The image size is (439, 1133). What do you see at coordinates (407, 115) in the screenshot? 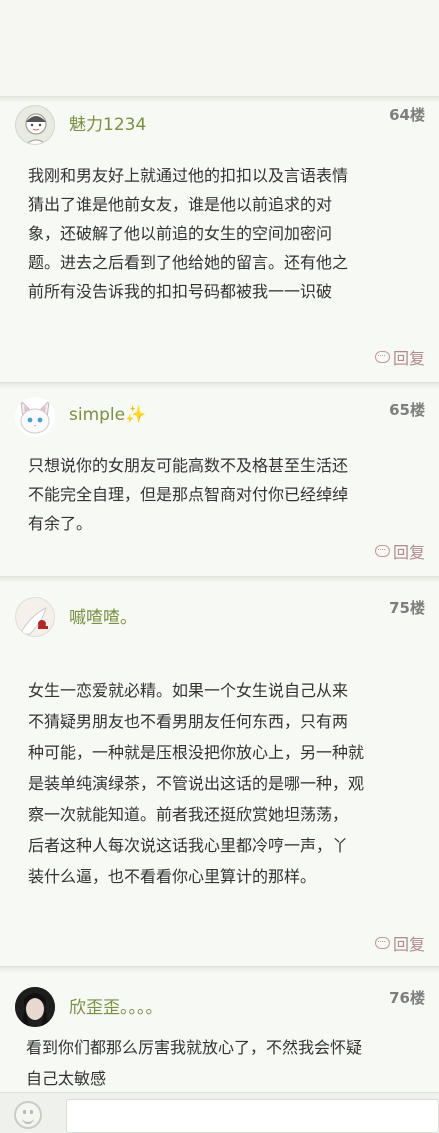
I see `floor-number: 64楼` at bounding box center [407, 115].